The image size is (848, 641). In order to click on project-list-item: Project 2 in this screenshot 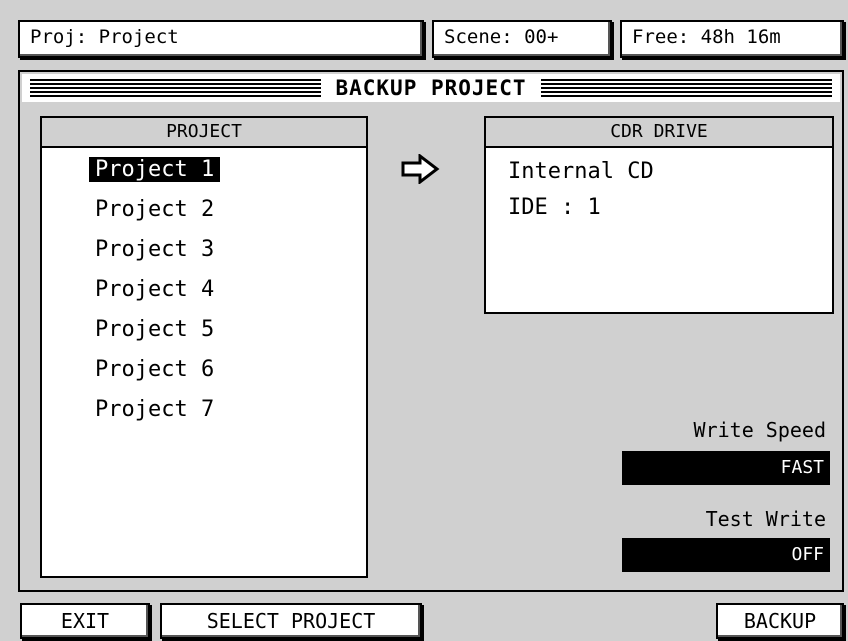, I will do `click(204, 216)`.